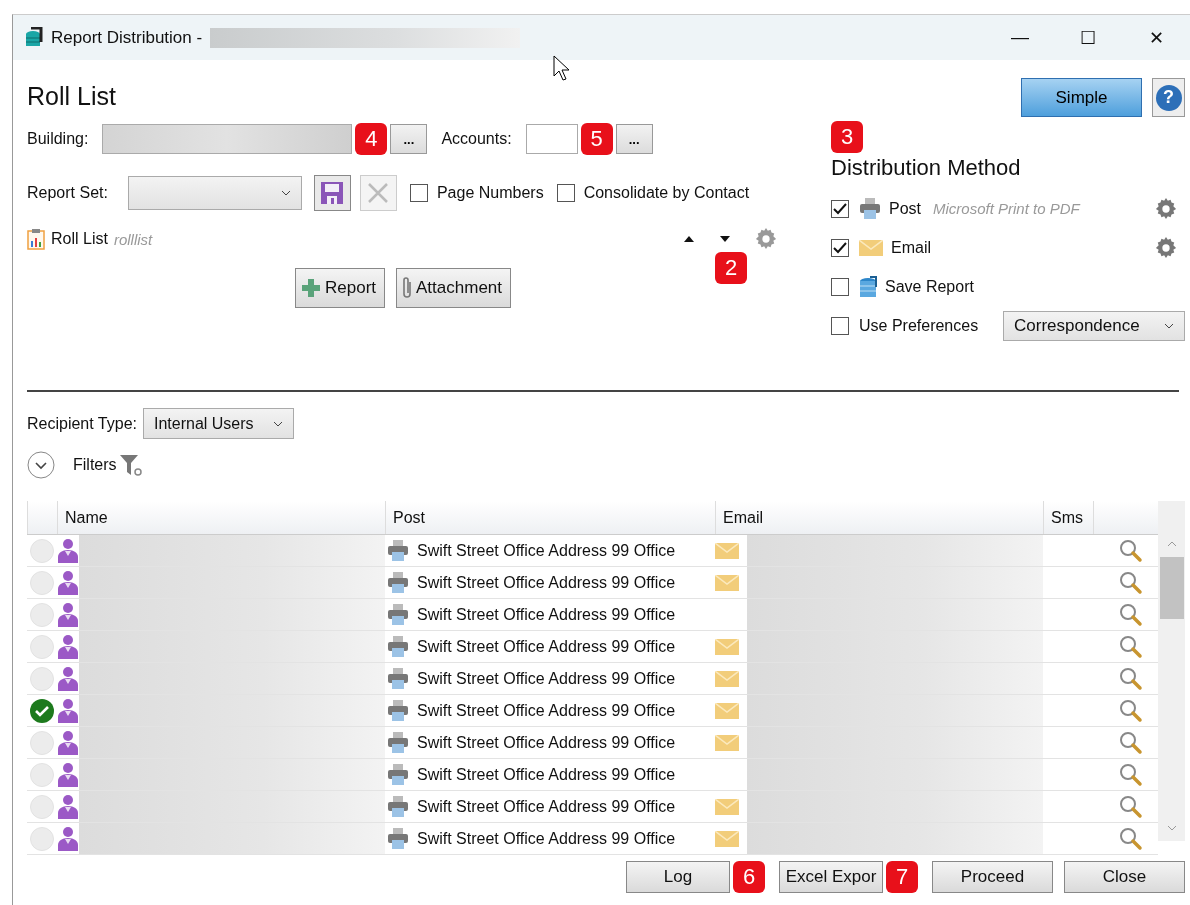  Describe the element at coordinates (678, 877) in the screenshot. I see `action-button: Log` at that location.